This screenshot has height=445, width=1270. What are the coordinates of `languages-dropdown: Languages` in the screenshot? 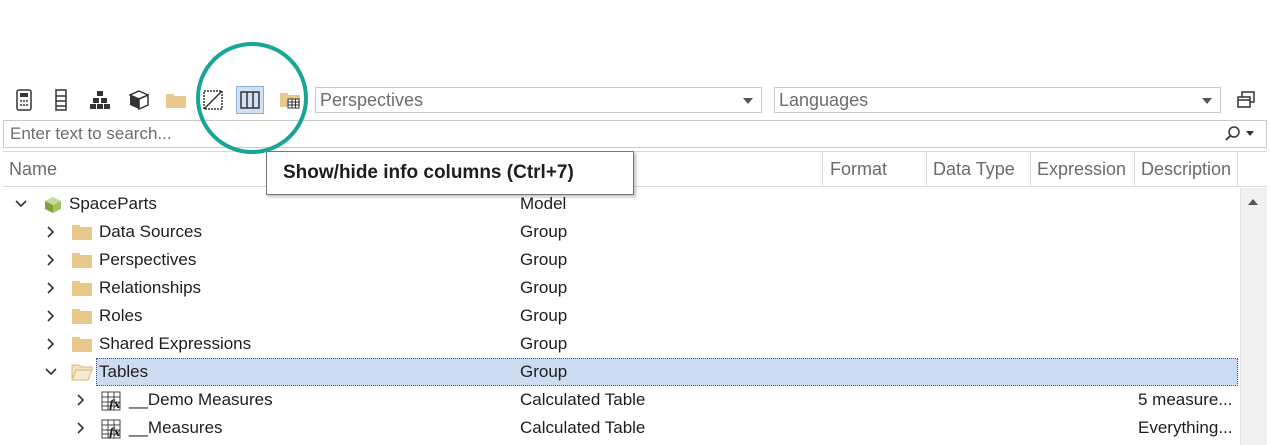 It's located at (997, 100).